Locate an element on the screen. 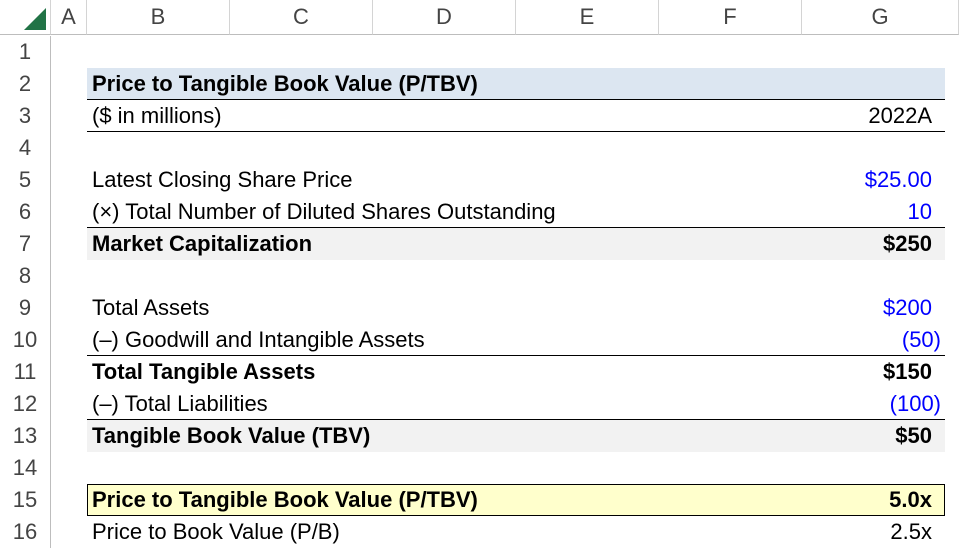  column-header-g: G is located at coordinates (880, 17).